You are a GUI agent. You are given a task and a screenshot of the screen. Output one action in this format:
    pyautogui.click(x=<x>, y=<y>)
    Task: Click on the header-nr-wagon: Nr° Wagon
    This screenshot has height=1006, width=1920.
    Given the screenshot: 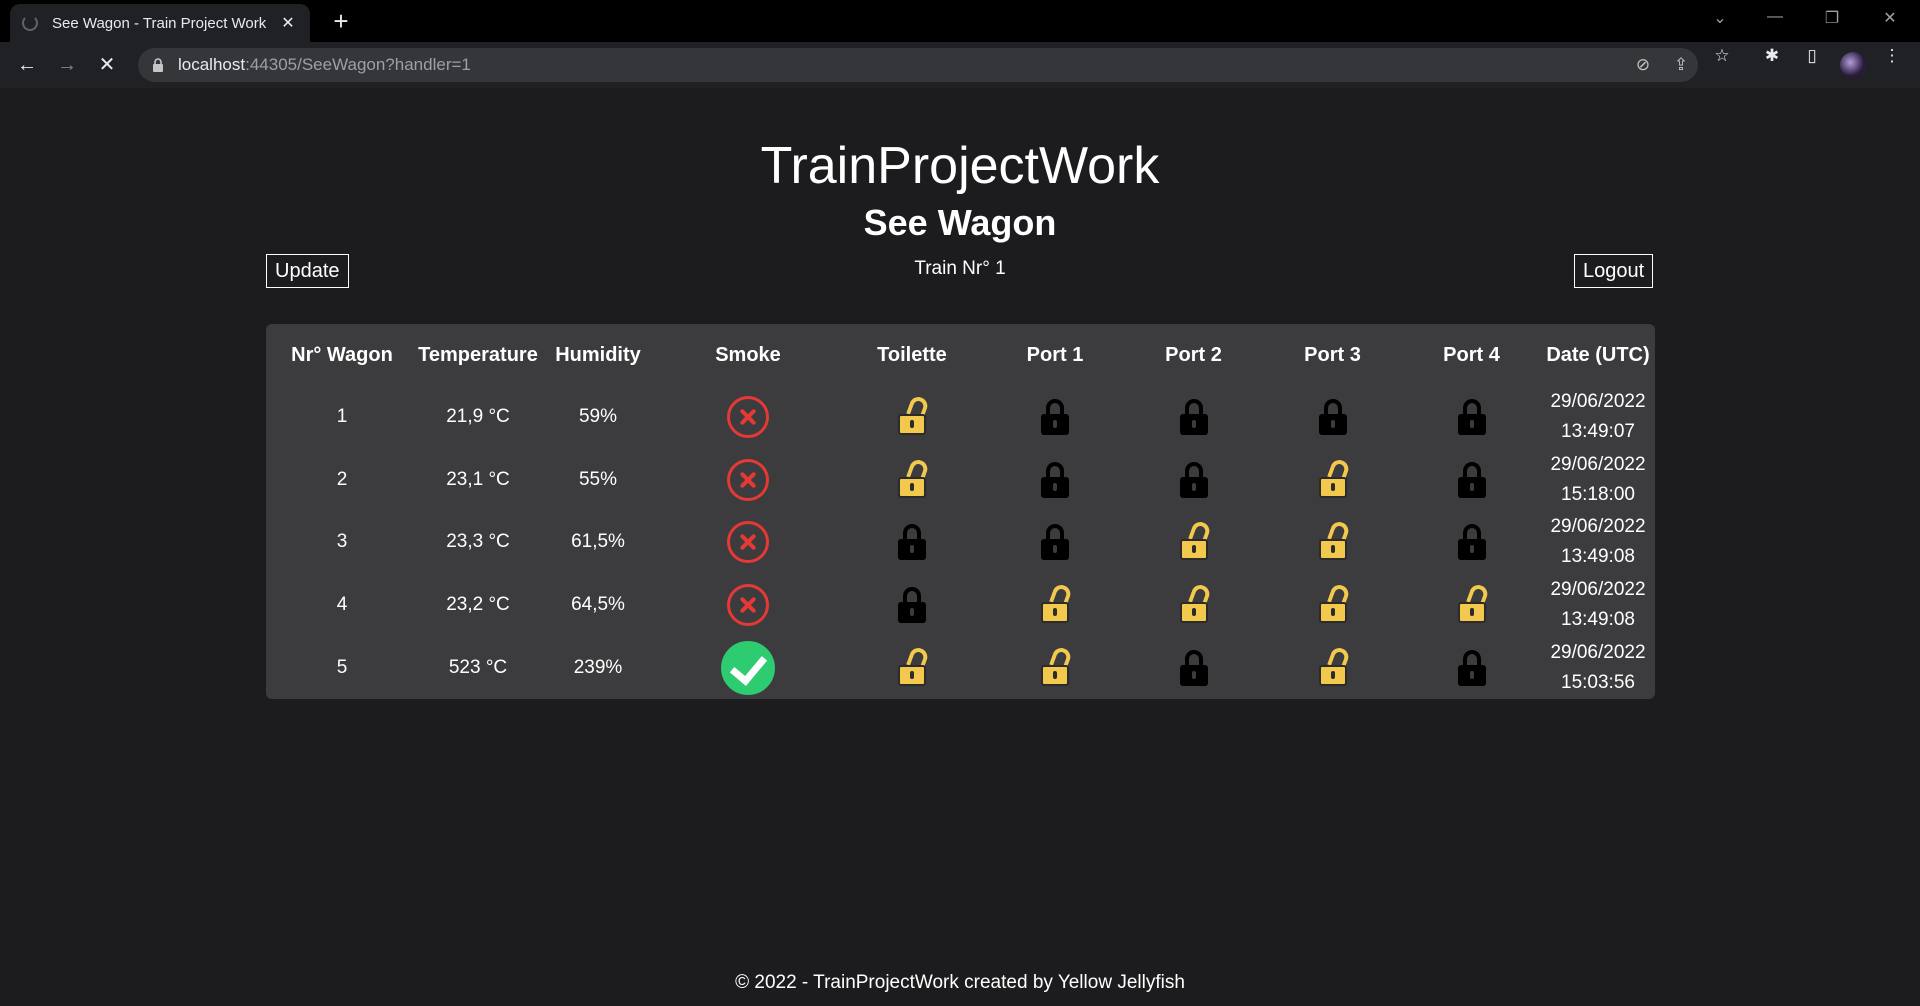 What is the action you would take?
    pyautogui.click(x=342, y=354)
    